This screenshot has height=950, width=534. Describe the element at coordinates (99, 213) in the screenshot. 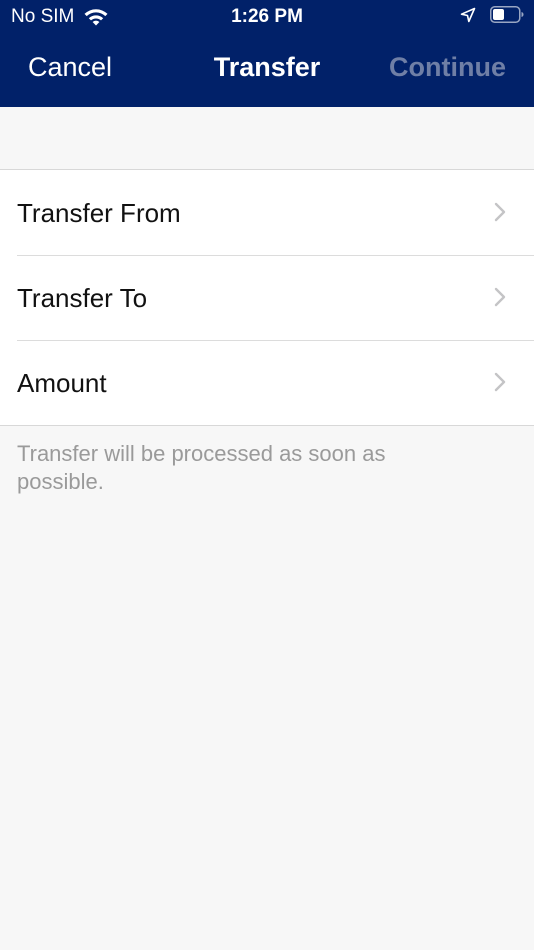

I see `transfer-from-label: Transfer From` at that location.